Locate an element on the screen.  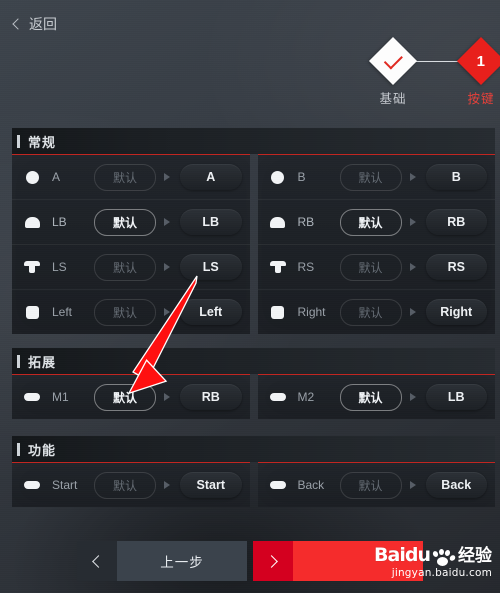
row-label: Left is located at coordinates (62, 312).